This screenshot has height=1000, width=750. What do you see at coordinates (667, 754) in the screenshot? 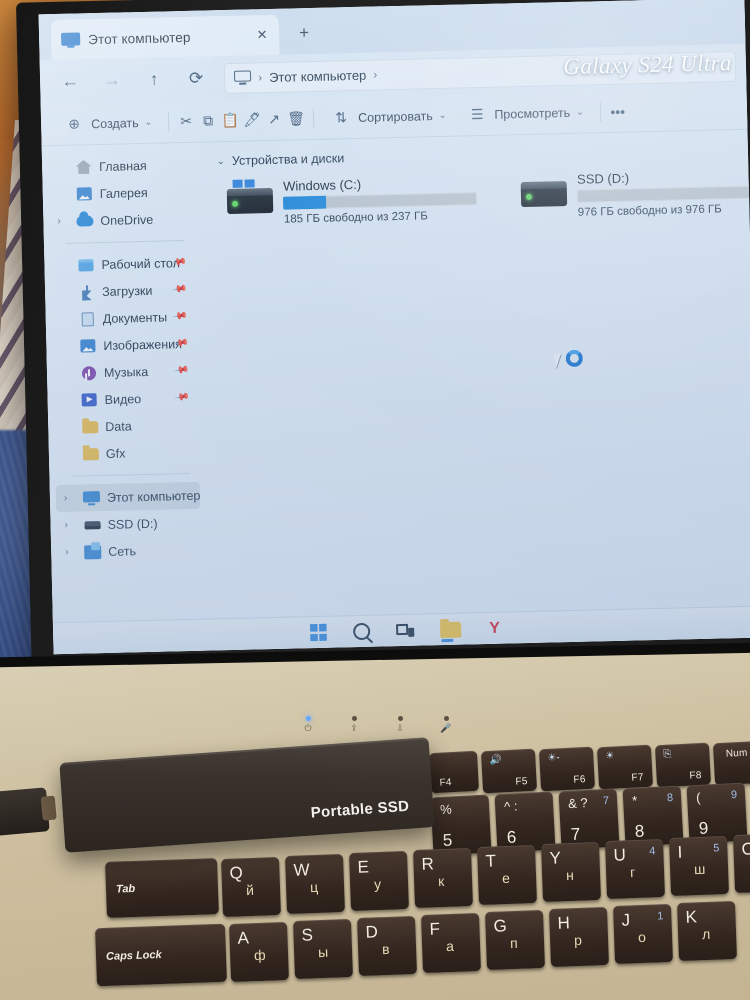
I see `display-switch-icon: ⎘` at bounding box center [667, 754].